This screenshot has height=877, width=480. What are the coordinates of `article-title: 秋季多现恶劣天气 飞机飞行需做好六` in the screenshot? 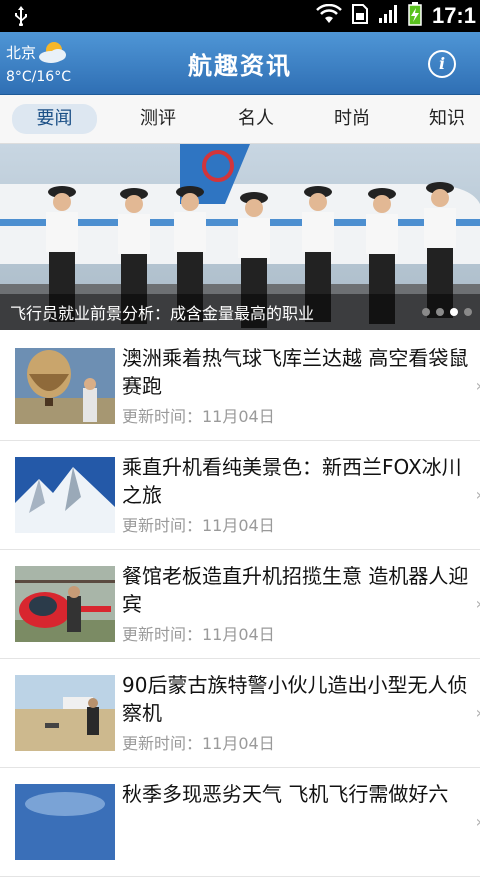 It's located at (285, 794).